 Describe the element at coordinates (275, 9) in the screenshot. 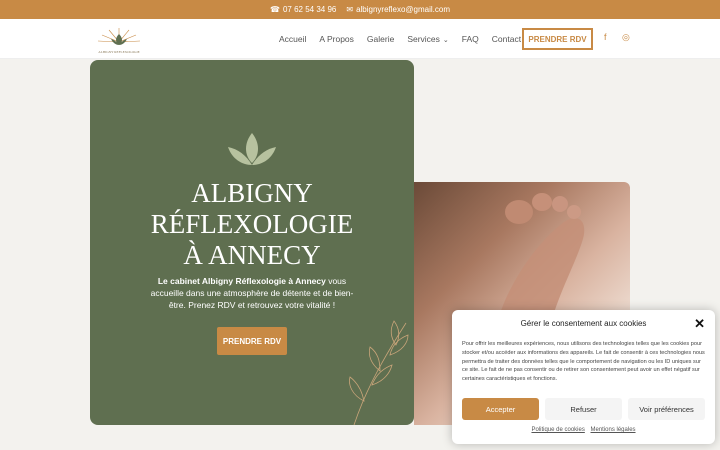

I see `phone-icon: ☎` at that location.